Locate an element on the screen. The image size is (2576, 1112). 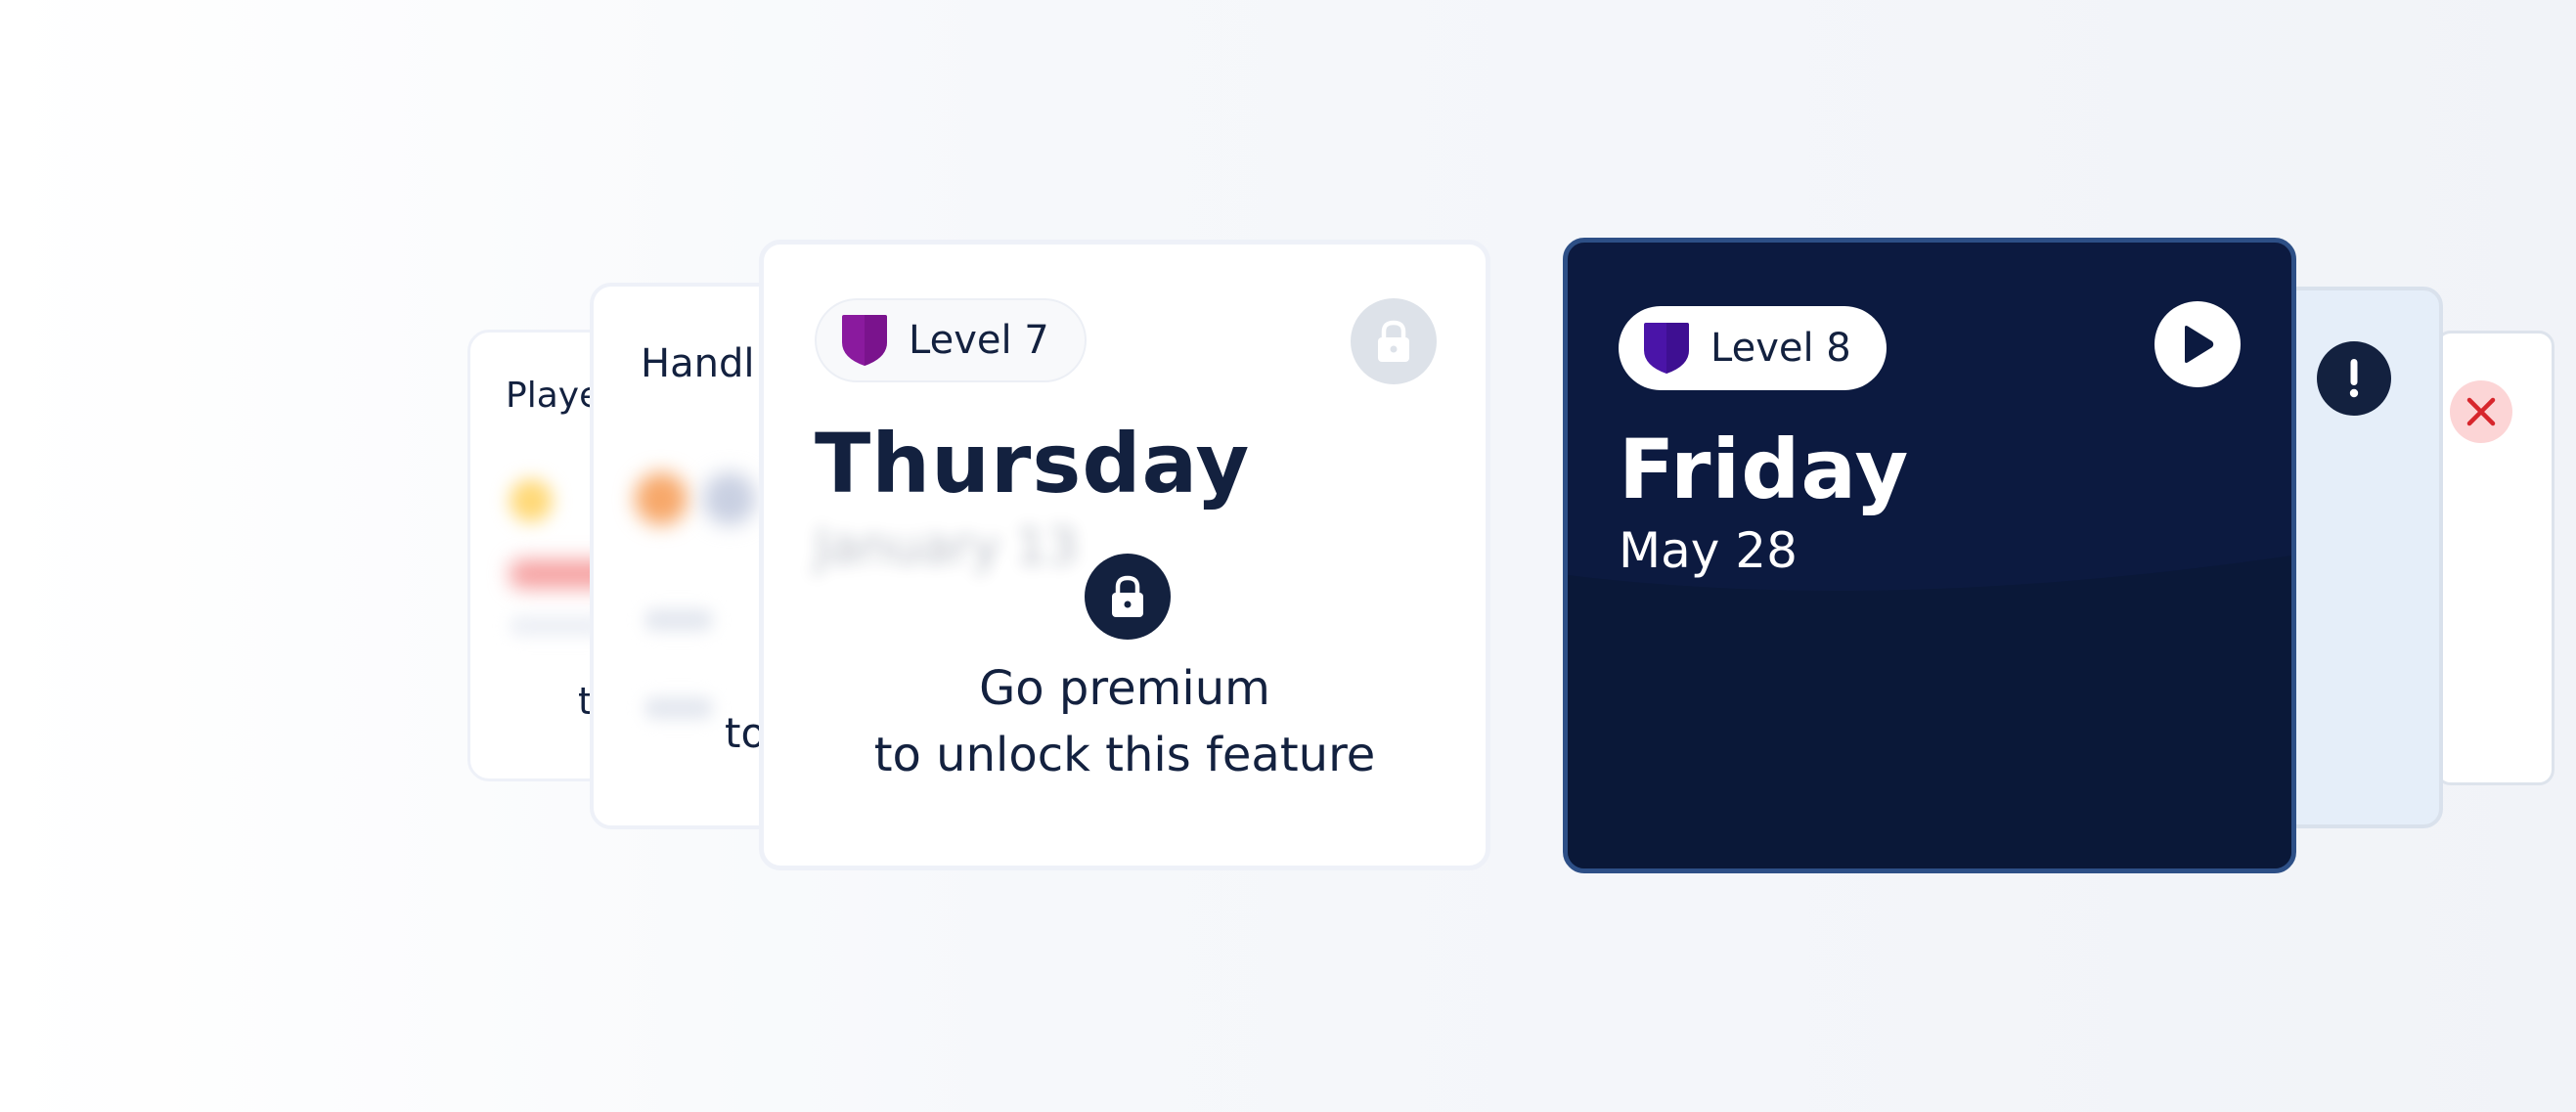
close-icon is located at coordinates (2481, 411).